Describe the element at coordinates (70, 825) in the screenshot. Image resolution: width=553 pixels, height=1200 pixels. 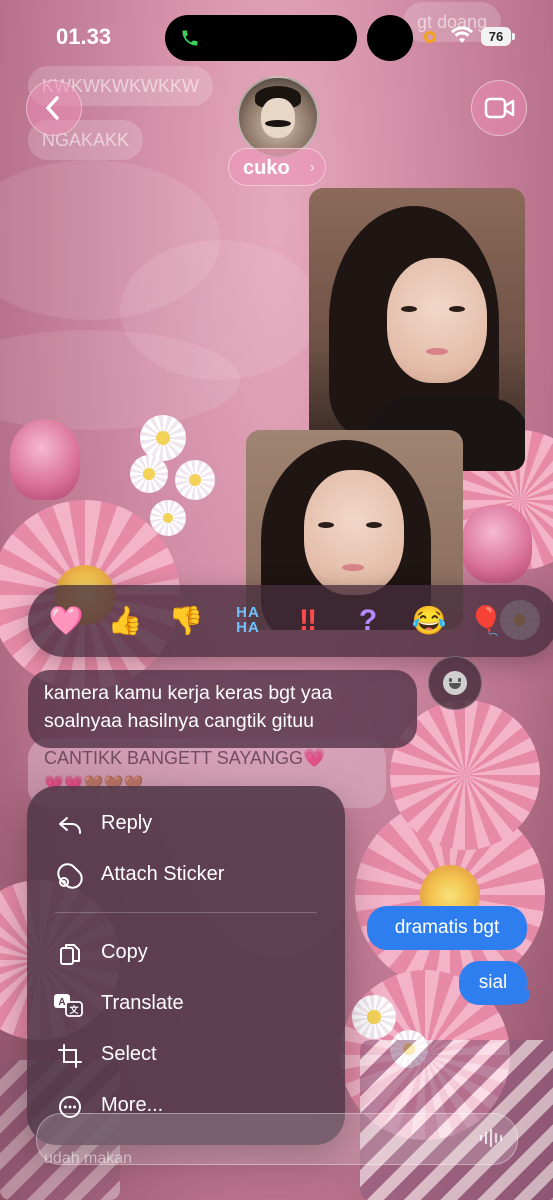
I see `reply-icon` at that location.